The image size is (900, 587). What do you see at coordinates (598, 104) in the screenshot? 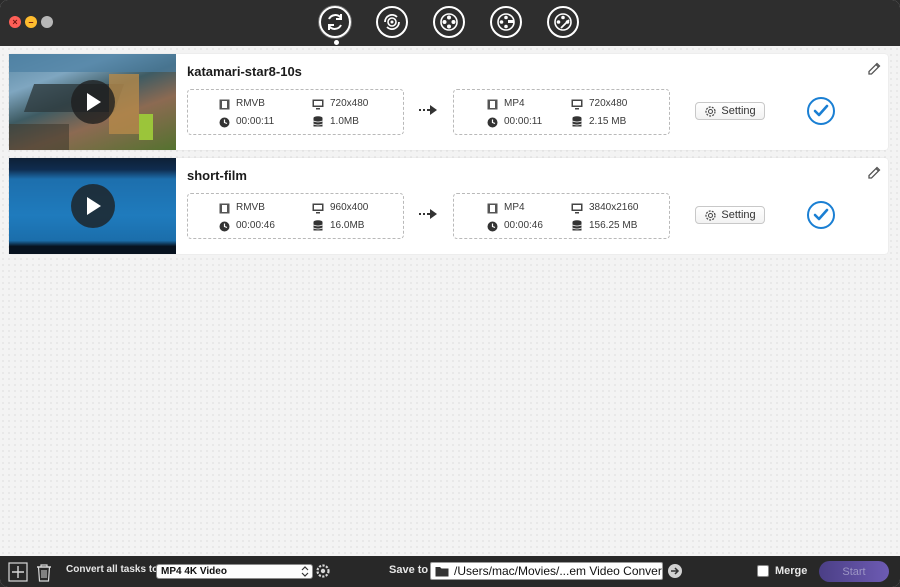
I see `target-resolution: 720x480` at bounding box center [598, 104].